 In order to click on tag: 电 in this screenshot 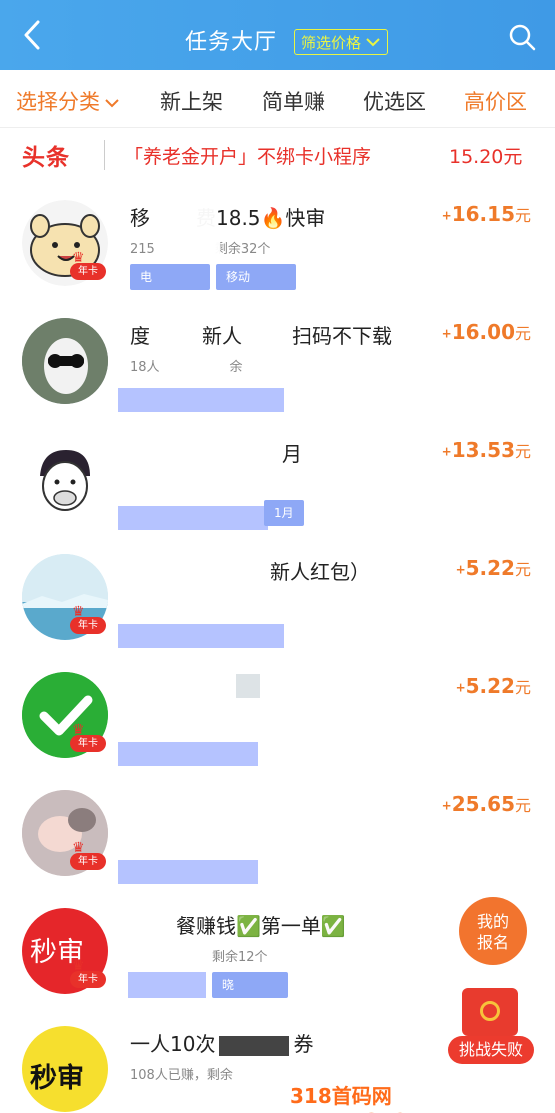, I will do `click(170, 277)`.